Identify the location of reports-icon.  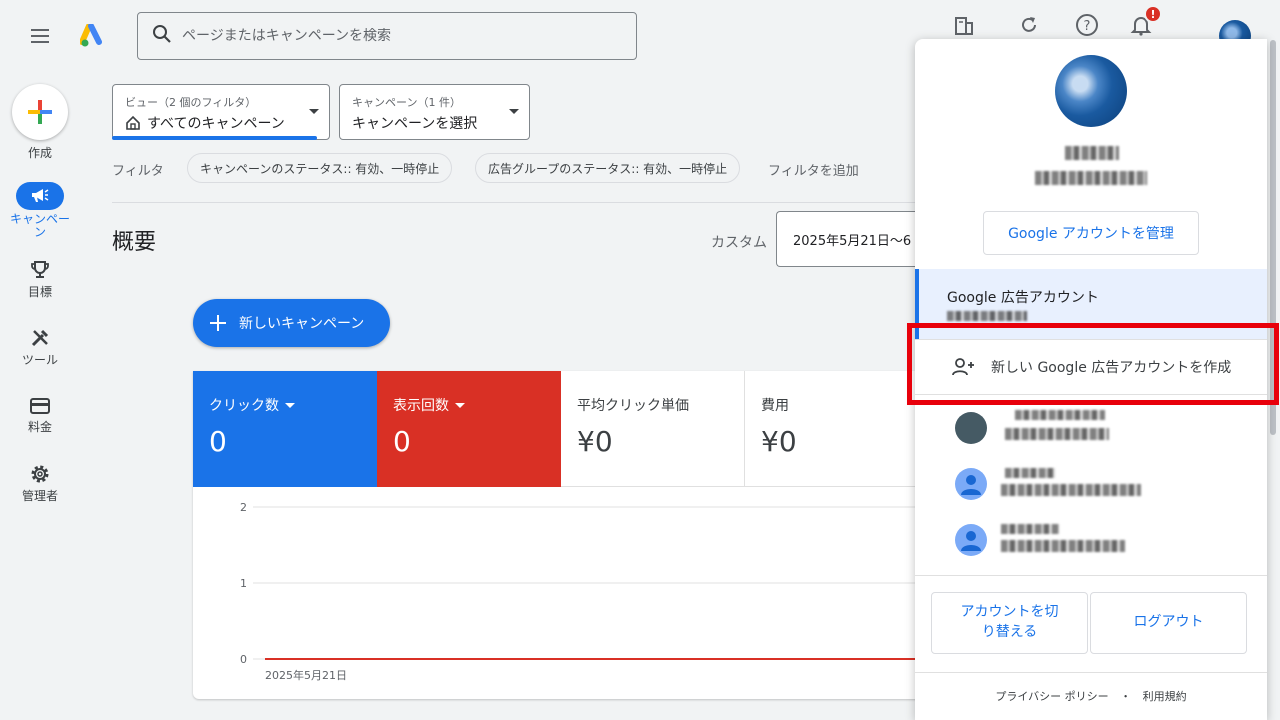
(964, 25).